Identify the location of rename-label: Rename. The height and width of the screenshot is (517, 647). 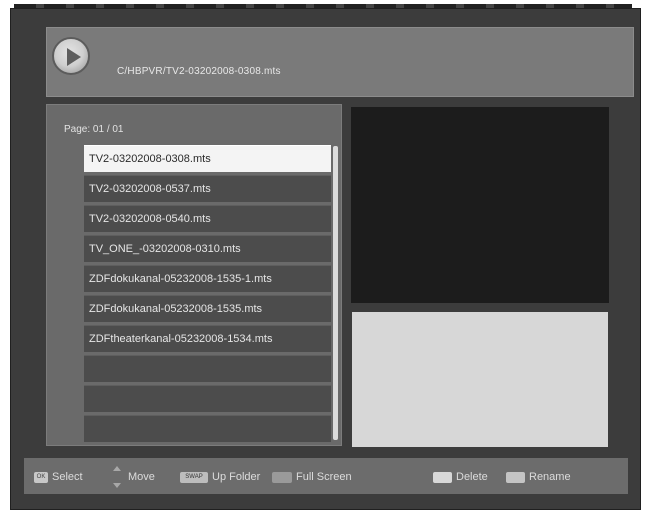
(550, 477).